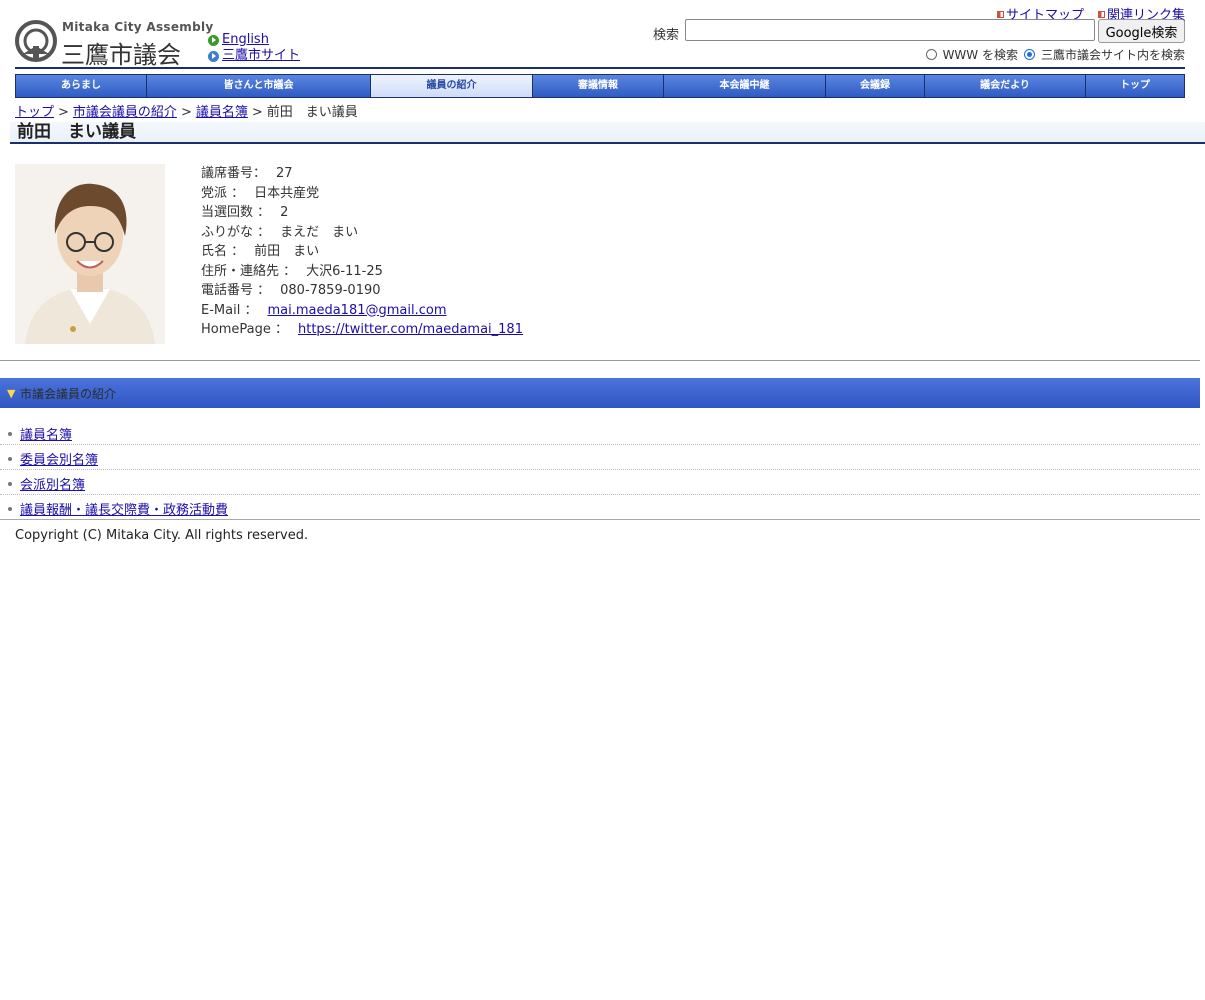  Describe the element at coordinates (59, 458) in the screenshot. I see `committee-list-link: 委員会別名簿` at that location.